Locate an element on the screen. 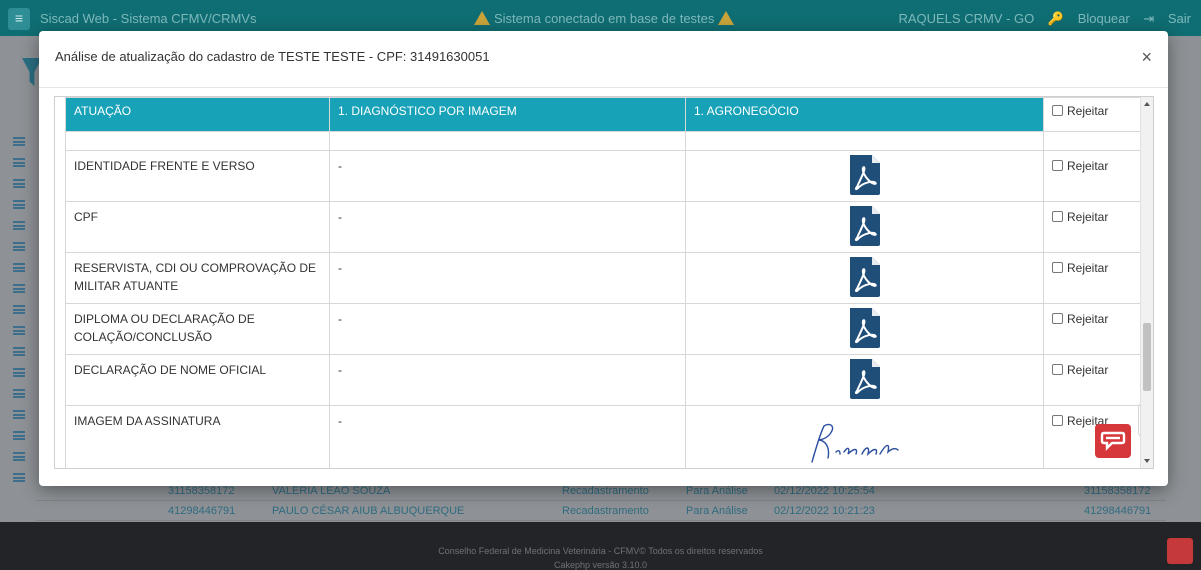 The height and width of the screenshot is (570, 1201). type-cell: Recadastramento is located at coordinates (605, 511).